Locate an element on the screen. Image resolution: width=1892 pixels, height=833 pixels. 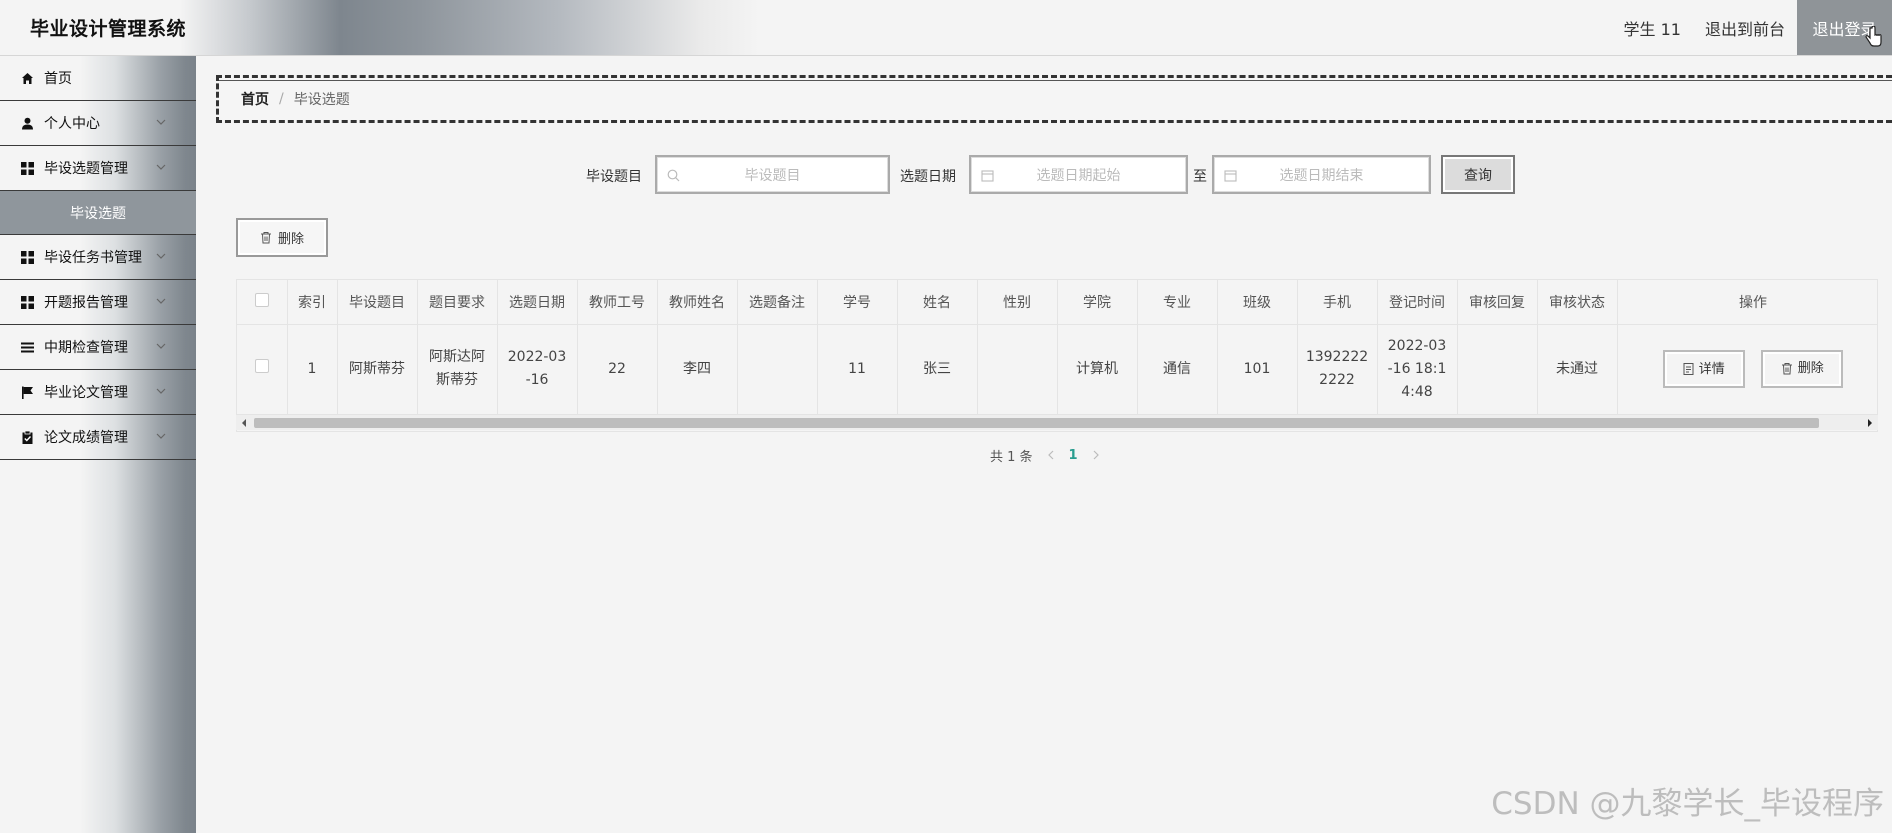
start-date-input: 选题日期起始 is located at coordinates (1078, 174).